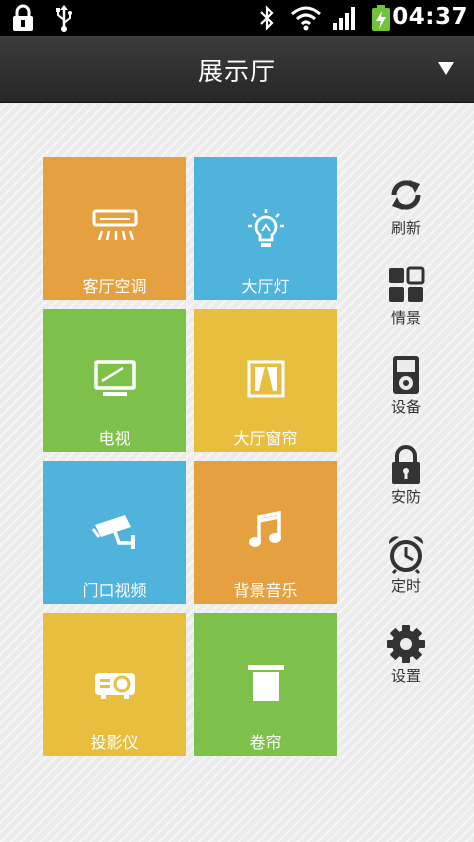  What do you see at coordinates (265, 742) in the screenshot?
I see `tile-label: 卷帘` at bounding box center [265, 742].